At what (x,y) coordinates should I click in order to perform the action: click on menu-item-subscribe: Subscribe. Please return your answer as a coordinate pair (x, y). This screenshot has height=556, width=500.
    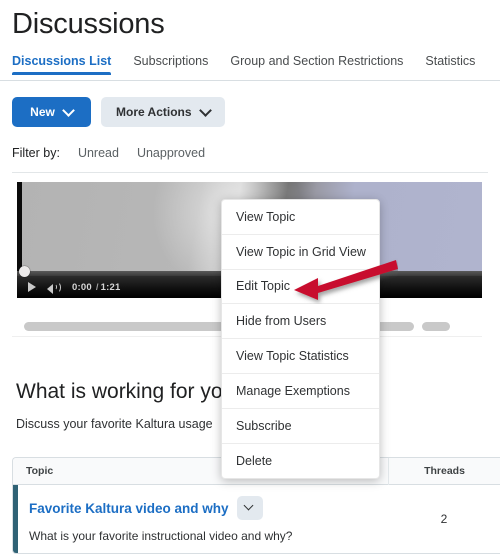
    Looking at the image, I should click on (300, 426).